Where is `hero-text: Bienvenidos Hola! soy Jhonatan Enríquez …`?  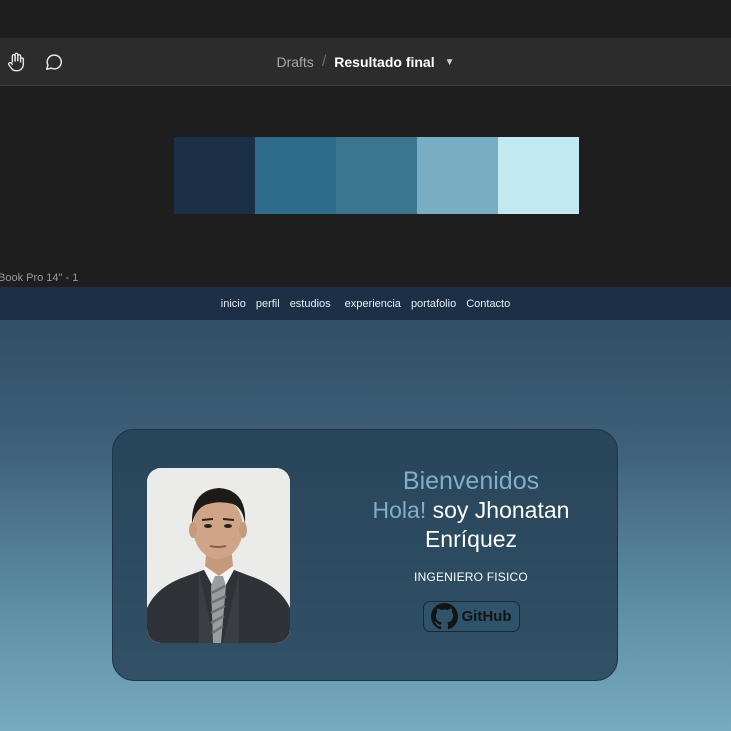
hero-text: Bienvenidos Hola! soy Jhonatan Enríquez … is located at coordinates (471, 550).